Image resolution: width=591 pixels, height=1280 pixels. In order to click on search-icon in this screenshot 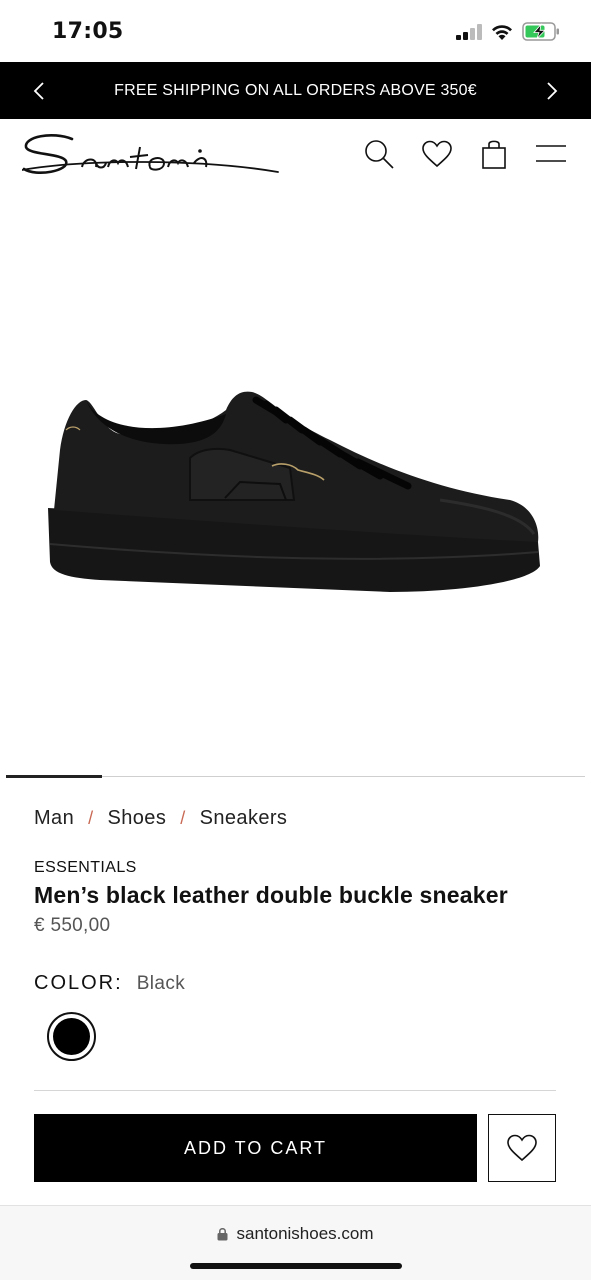, I will do `click(379, 154)`.